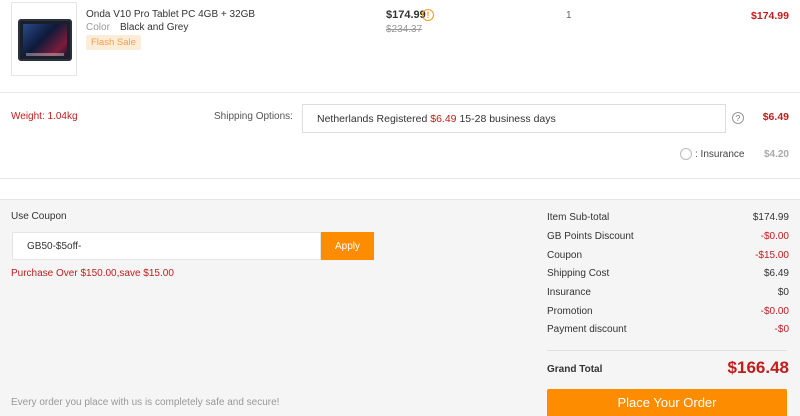  What do you see at coordinates (772, 255) in the screenshot?
I see `summary-value: -$15.00` at bounding box center [772, 255].